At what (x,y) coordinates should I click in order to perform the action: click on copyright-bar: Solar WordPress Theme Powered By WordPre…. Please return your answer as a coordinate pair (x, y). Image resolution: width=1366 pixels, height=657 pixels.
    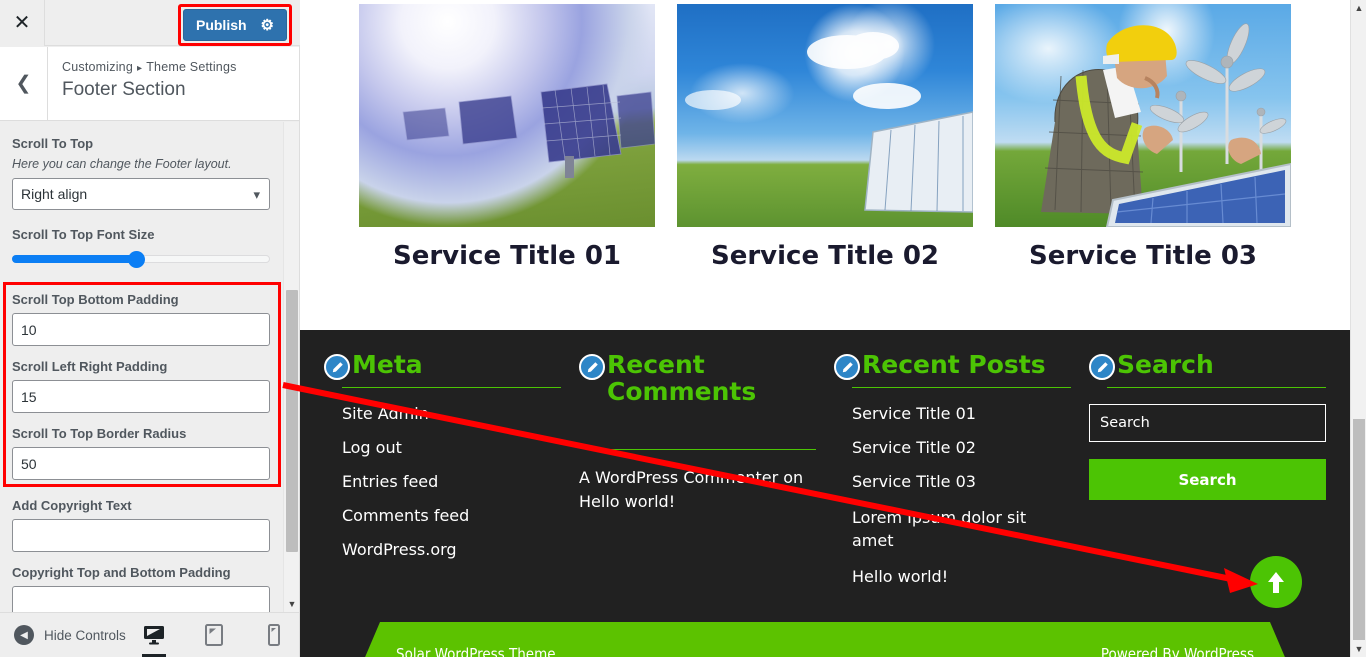
    Looking at the image, I should click on (825, 639).